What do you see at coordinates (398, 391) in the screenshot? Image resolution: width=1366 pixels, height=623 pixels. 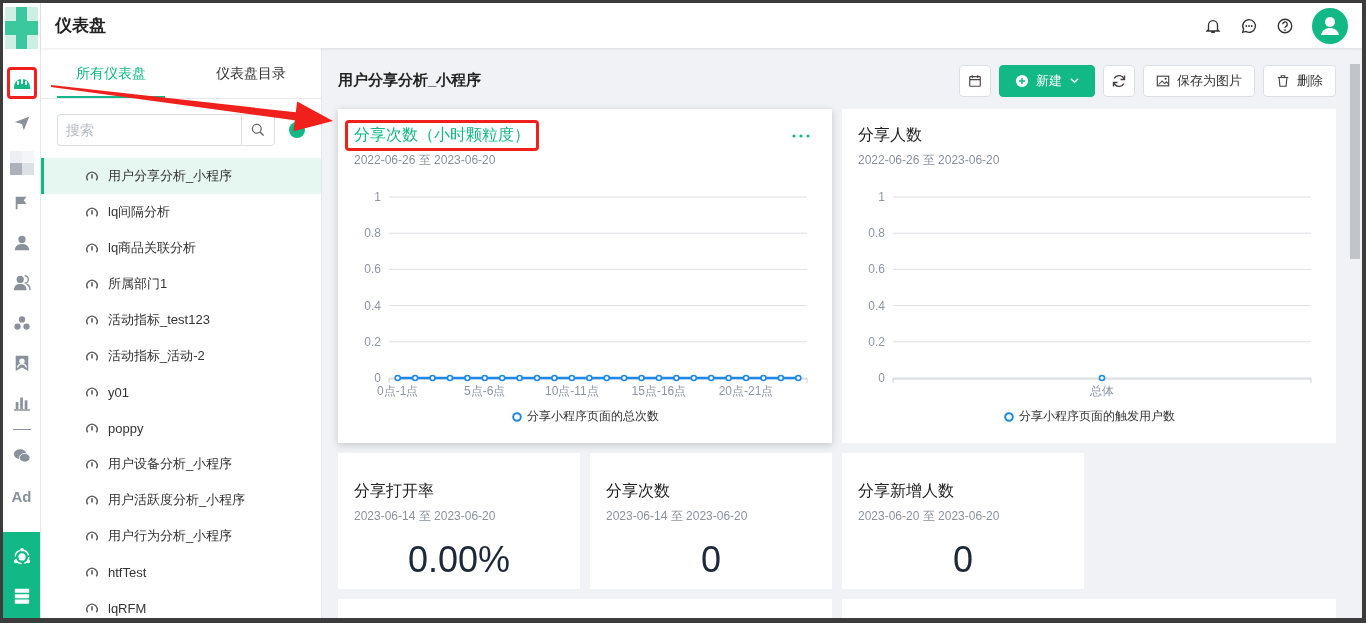 I see `x-axis-label: 0点-1点` at bounding box center [398, 391].